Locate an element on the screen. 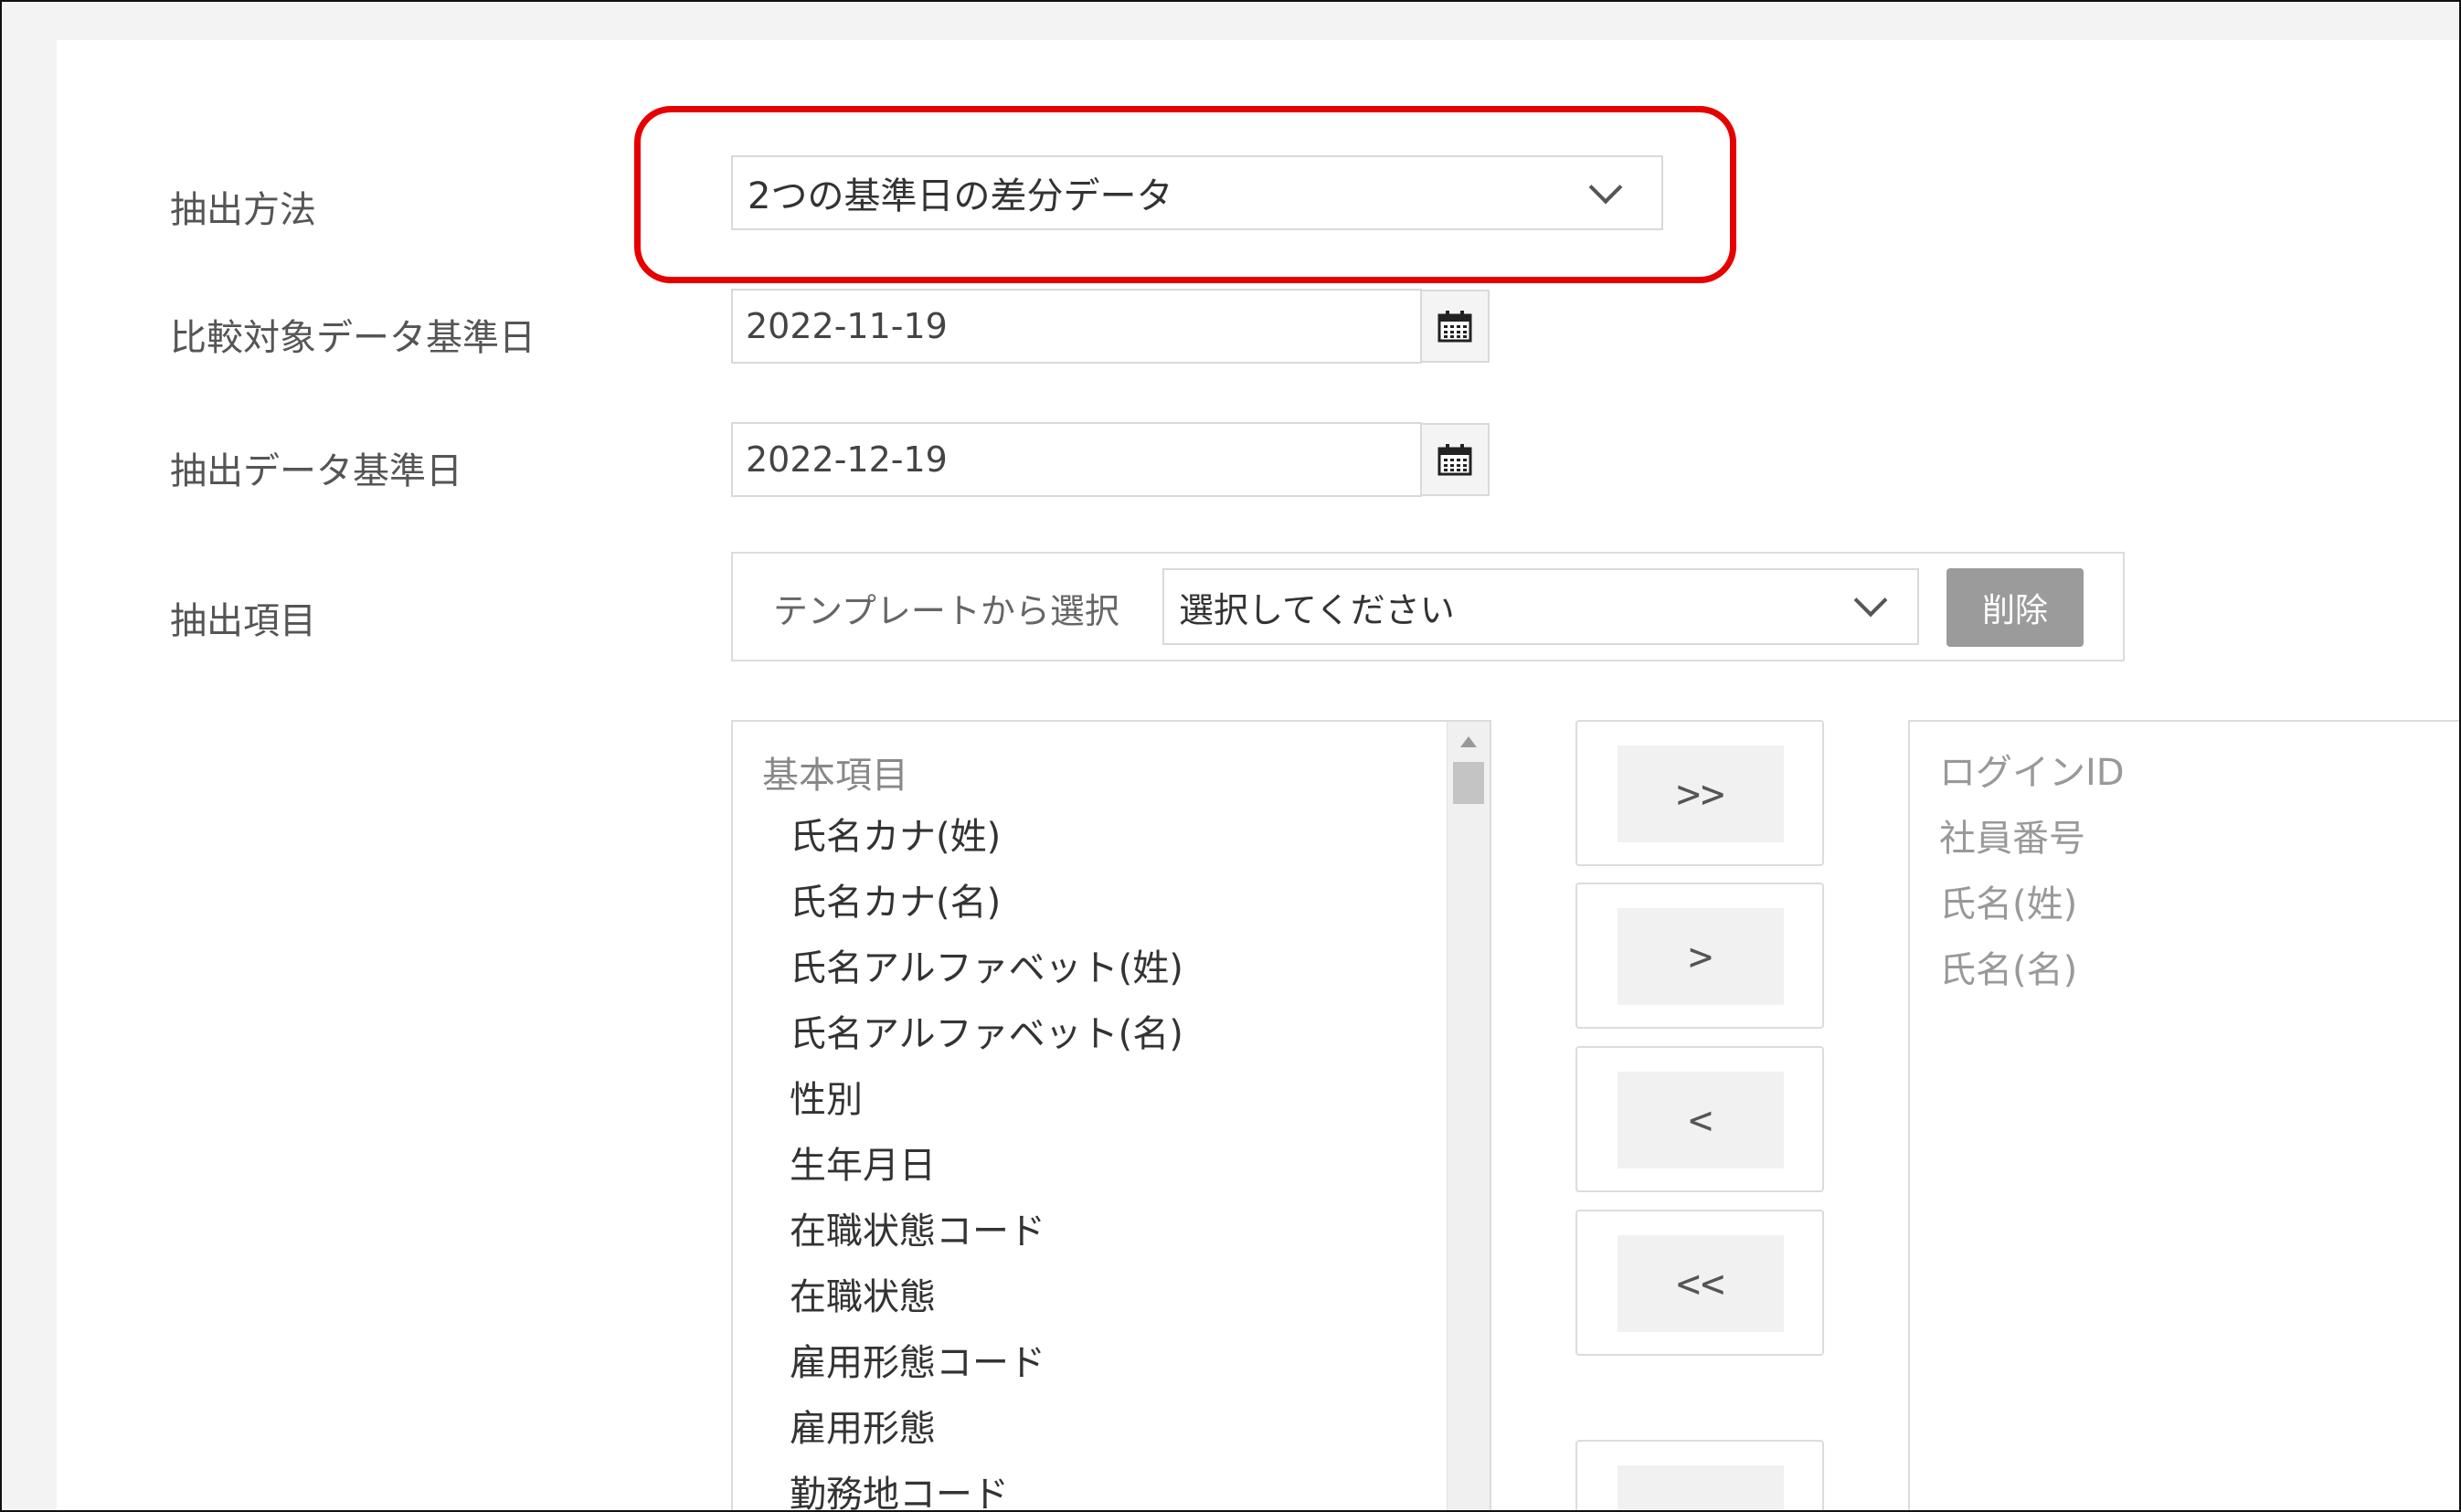  add-button: > is located at coordinates (1701, 956).